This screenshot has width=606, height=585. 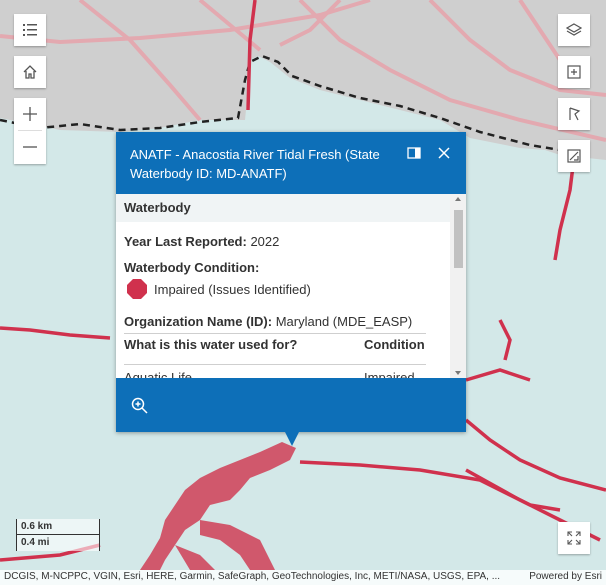 I want to click on plus-icon, so click(x=30, y=114).